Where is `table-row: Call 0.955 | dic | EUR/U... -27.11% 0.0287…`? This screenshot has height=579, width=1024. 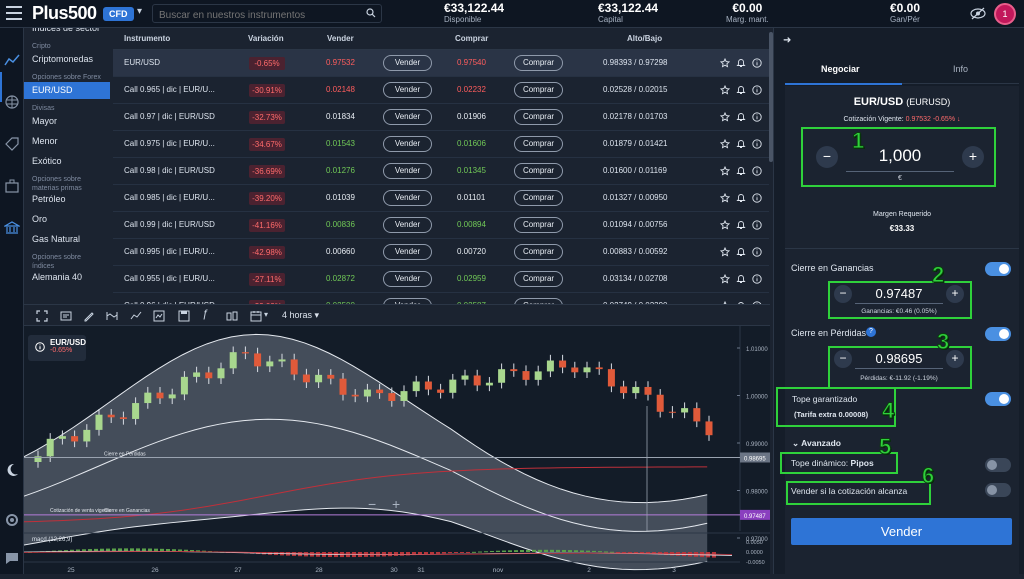
table-row: Call 0.955 | dic | EUR/U... -27.11% 0.0287… is located at coordinates (441, 279).